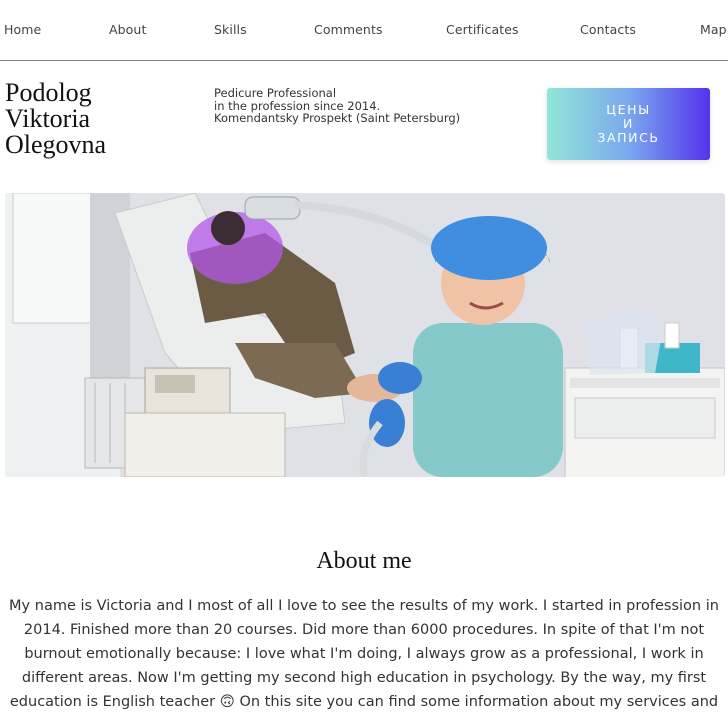 This screenshot has width=728, height=718. Describe the element at coordinates (48, 92) in the screenshot. I see `brand-line: Podolog` at that location.